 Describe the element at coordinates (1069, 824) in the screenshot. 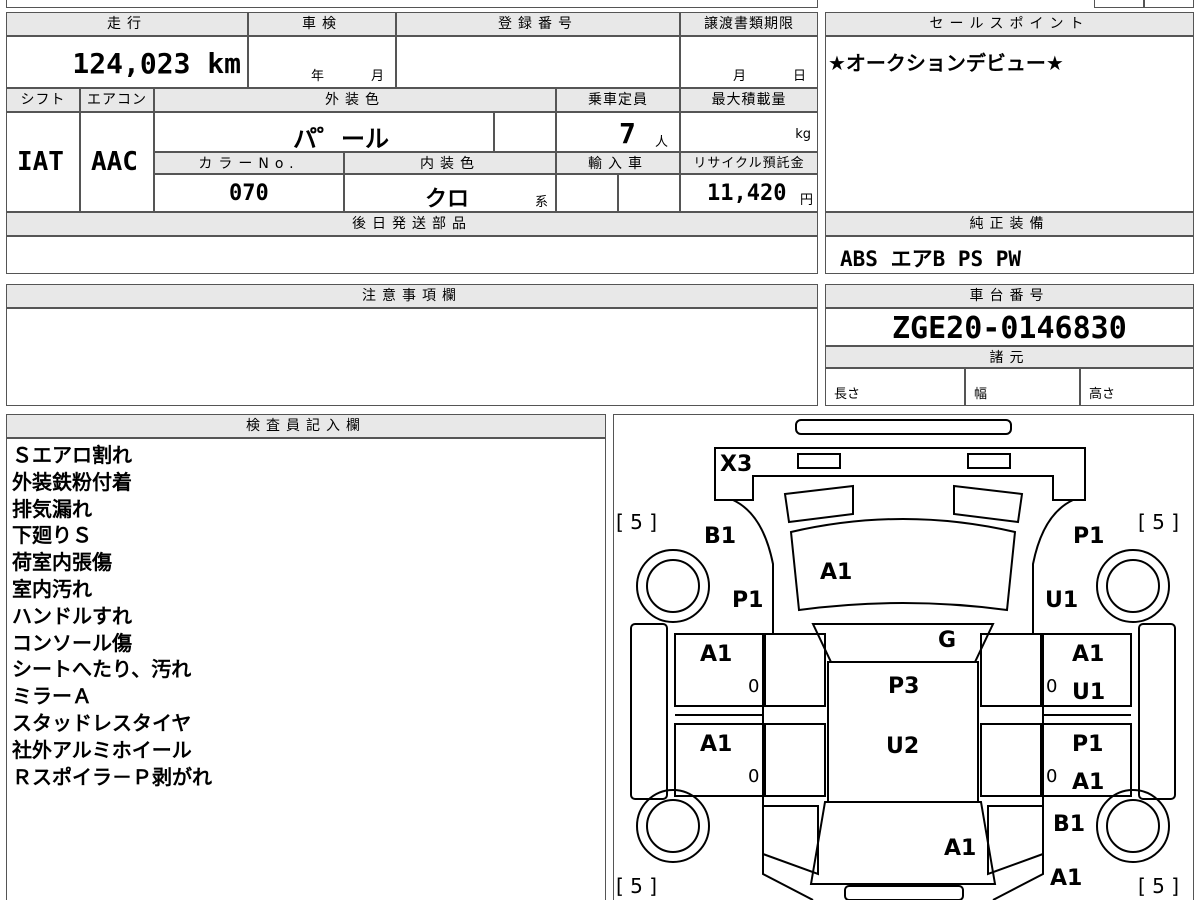

I see `diagram-right-front-fender-label: B1` at that location.